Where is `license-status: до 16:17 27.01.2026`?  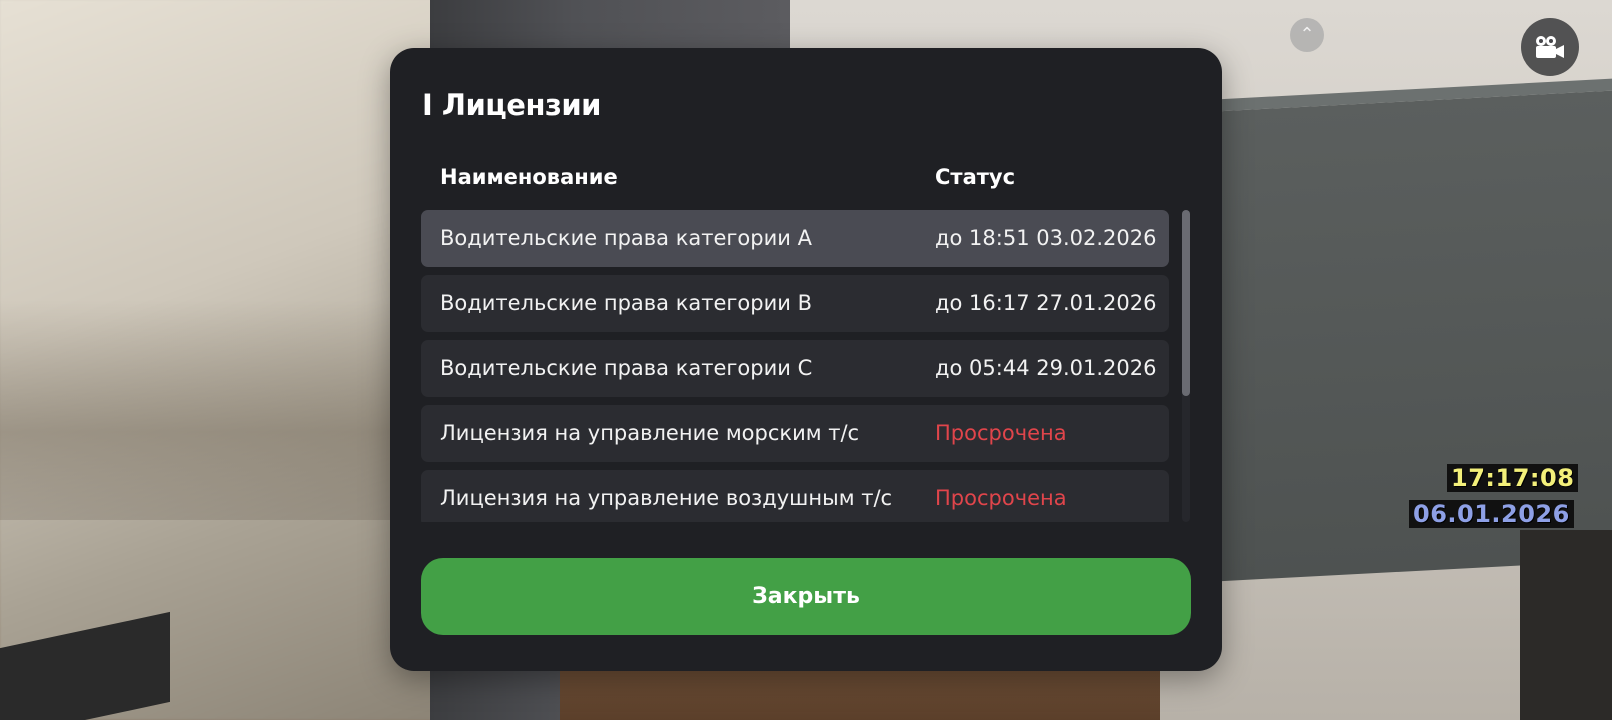
license-status: до 16:17 27.01.2026 is located at coordinates (1046, 303).